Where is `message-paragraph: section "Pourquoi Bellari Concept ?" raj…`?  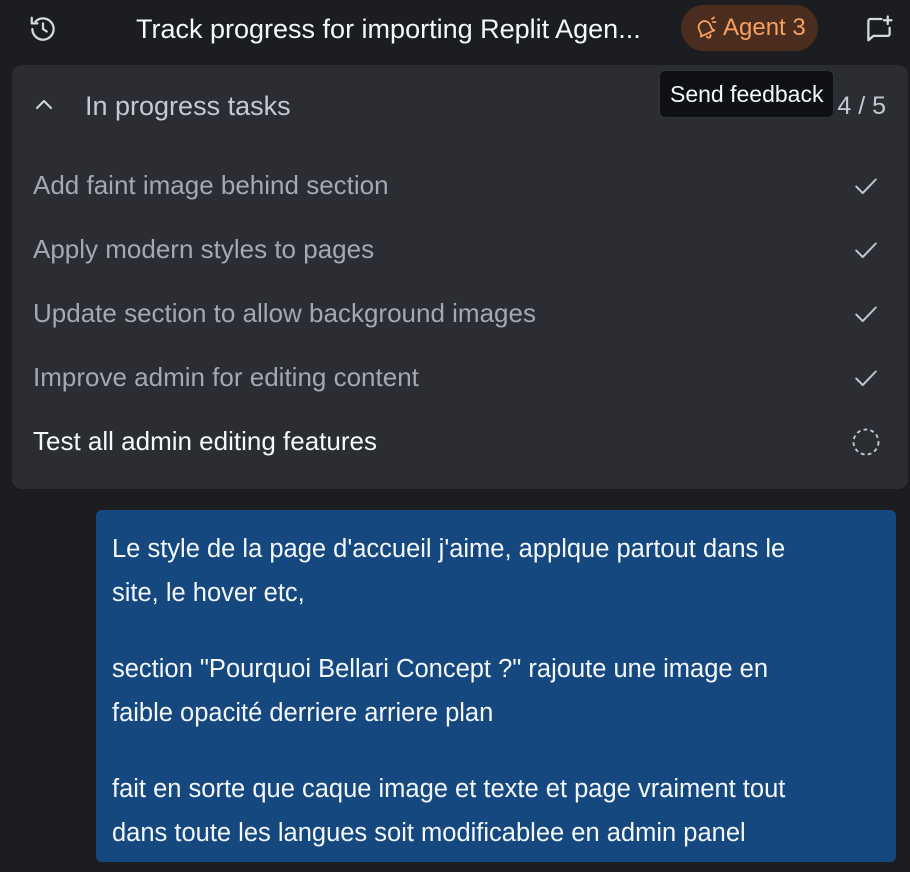
message-paragraph: section "Pourquoi Bellari Concept ?" raj… is located at coordinates (496, 691).